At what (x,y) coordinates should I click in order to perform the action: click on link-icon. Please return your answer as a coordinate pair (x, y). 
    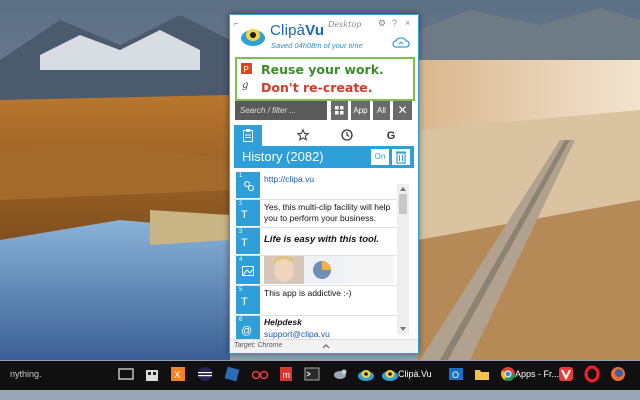
    Looking at the image, I should click on (249, 186).